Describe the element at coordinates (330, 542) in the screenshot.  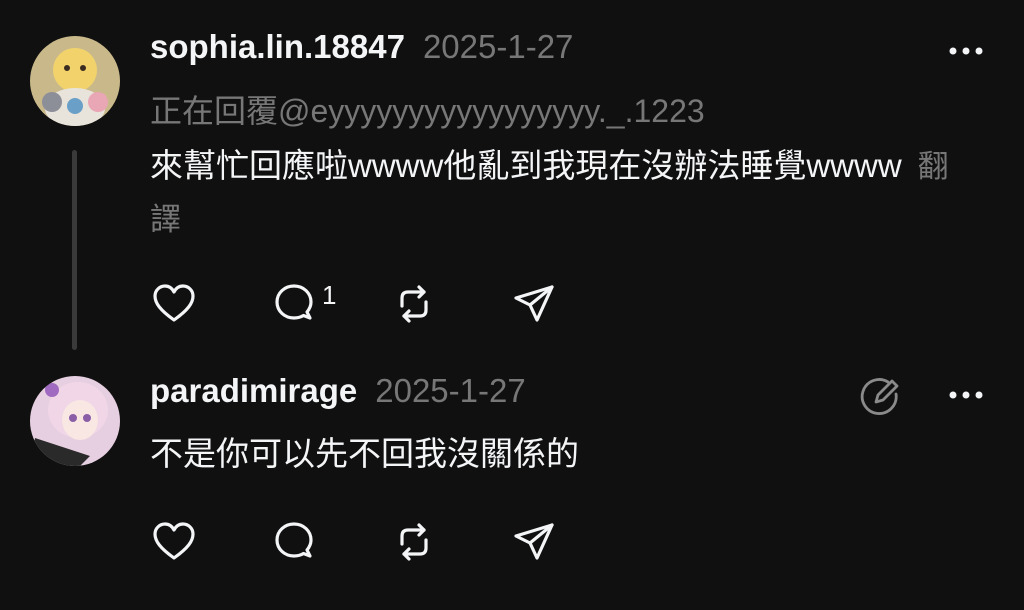
I see `reply-button` at that location.